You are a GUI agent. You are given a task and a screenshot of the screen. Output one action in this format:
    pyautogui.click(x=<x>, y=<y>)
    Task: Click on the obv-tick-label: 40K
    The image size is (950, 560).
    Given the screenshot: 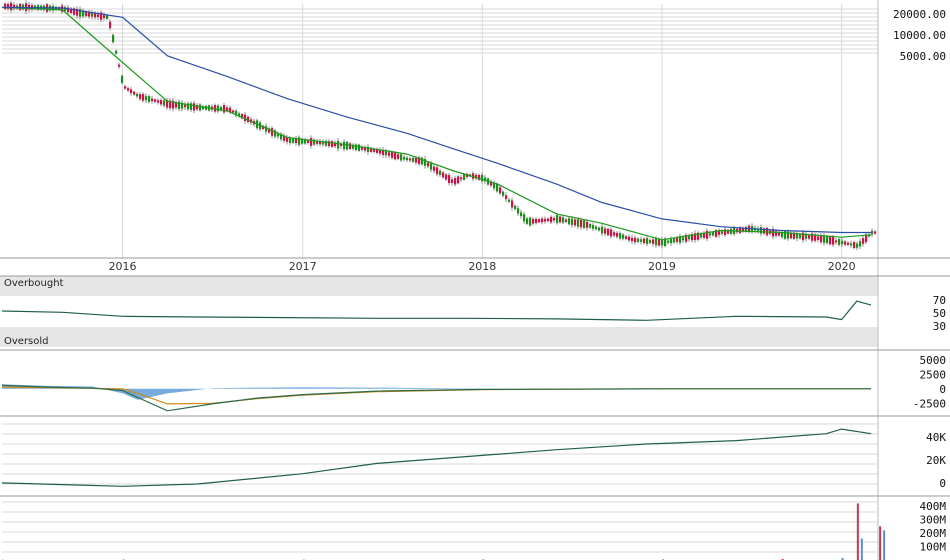 What is the action you would take?
    pyautogui.click(x=936, y=437)
    